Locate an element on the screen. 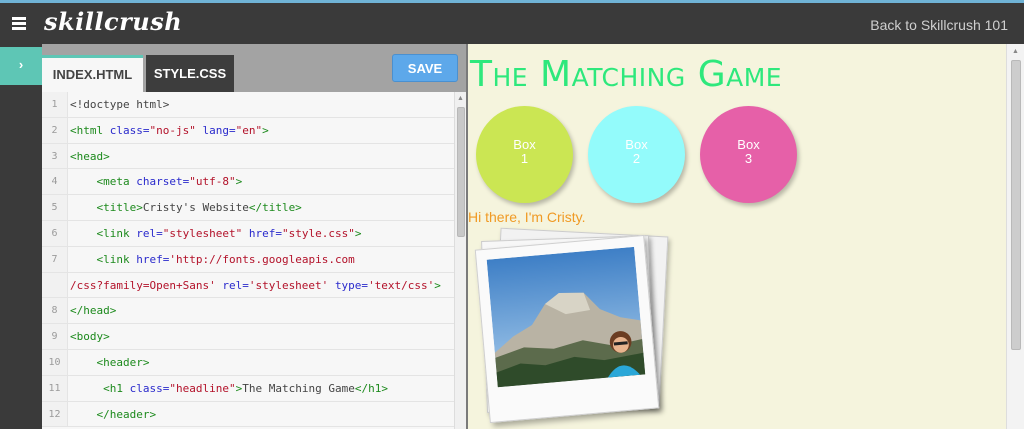 The height and width of the screenshot is (429, 1024). tab-bar: INDEX.HTML STYLE.CSS SAVE is located at coordinates (254, 68).